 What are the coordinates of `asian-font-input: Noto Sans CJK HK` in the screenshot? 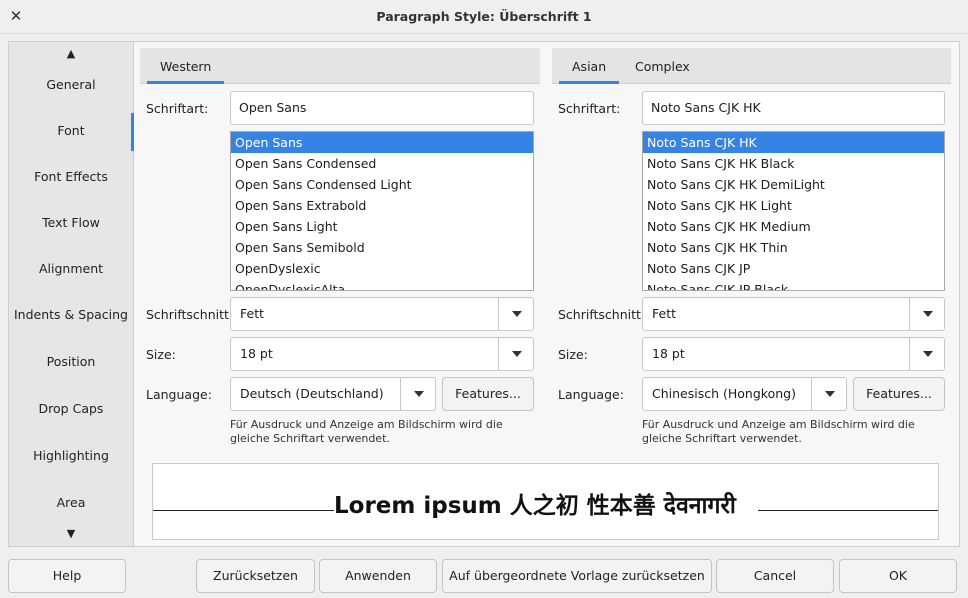 It's located at (793, 108).